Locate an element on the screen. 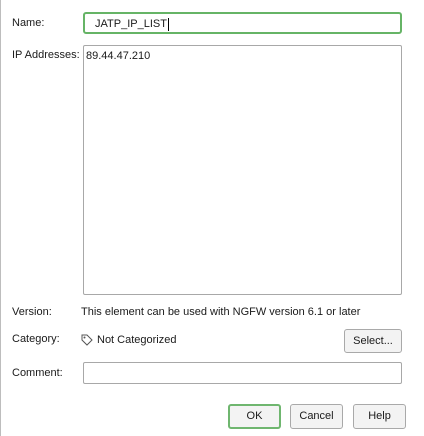  version-label: Version: is located at coordinates (32, 312).